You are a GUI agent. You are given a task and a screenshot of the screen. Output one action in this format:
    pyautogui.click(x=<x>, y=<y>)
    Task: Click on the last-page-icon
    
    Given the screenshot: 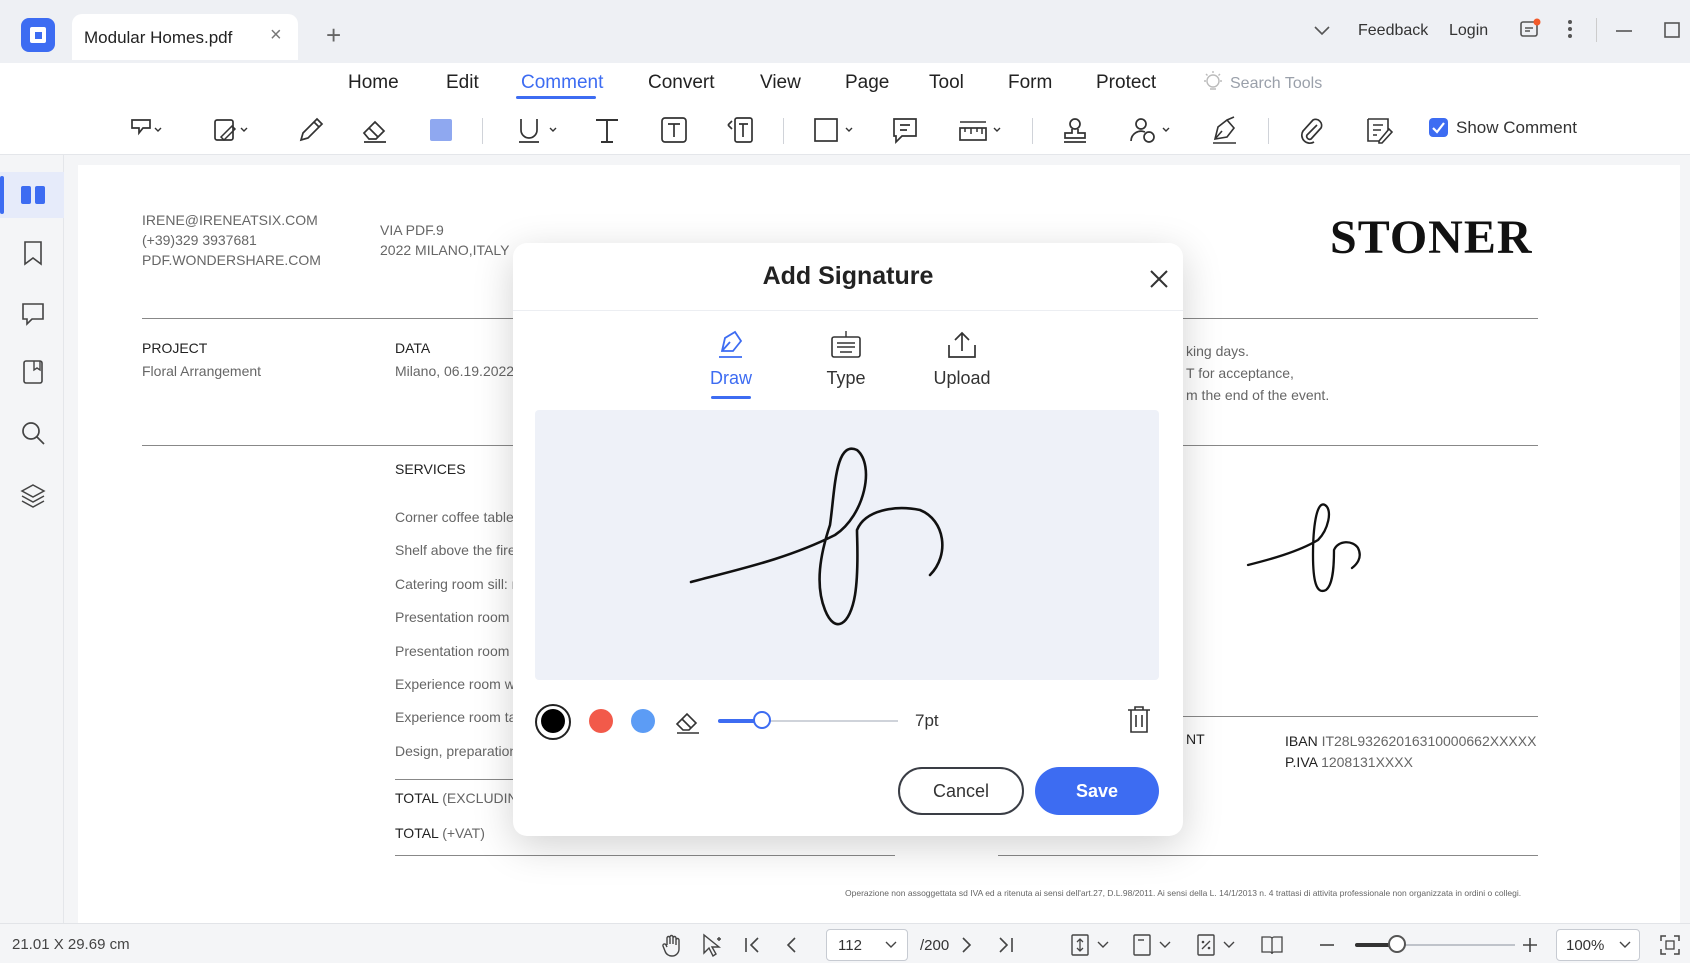 What is the action you would take?
    pyautogui.click(x=1006, y=945)
    